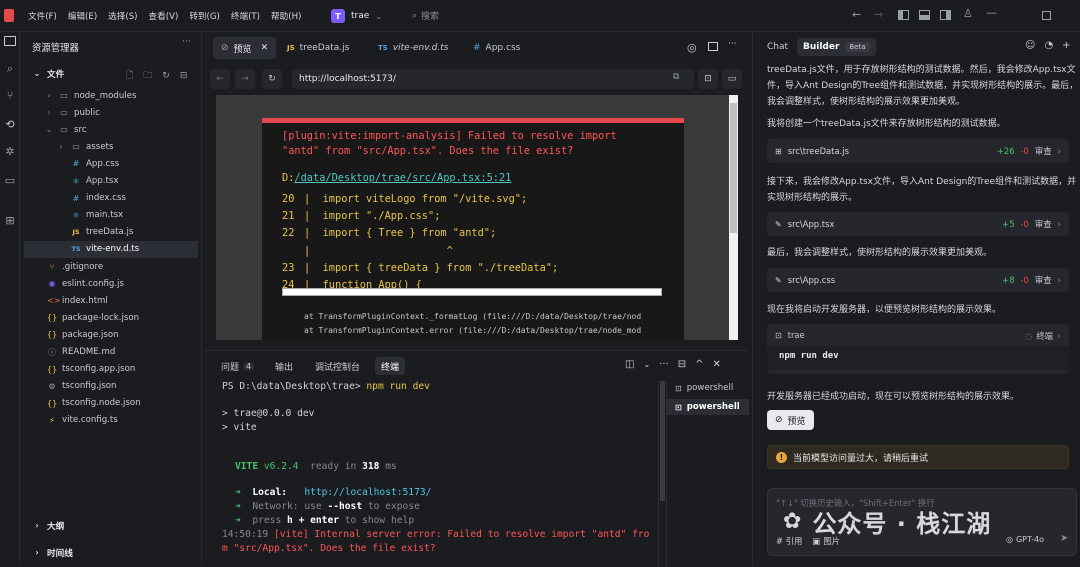 The width and height of the screenshot is (1080, 567). I want to click on tree-item: ⚛ App.tsx, so click(111, 181).